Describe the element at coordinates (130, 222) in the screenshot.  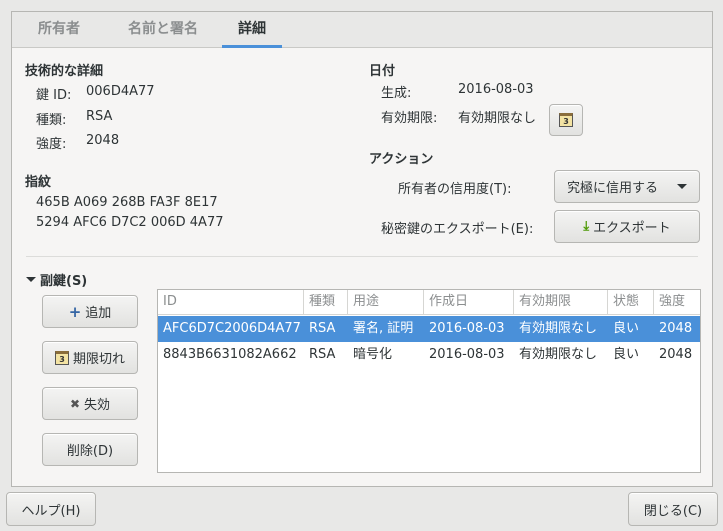
I see `fingerprint-line-2: 5294 AFC6 D7C2 006D 4A77` at that location.